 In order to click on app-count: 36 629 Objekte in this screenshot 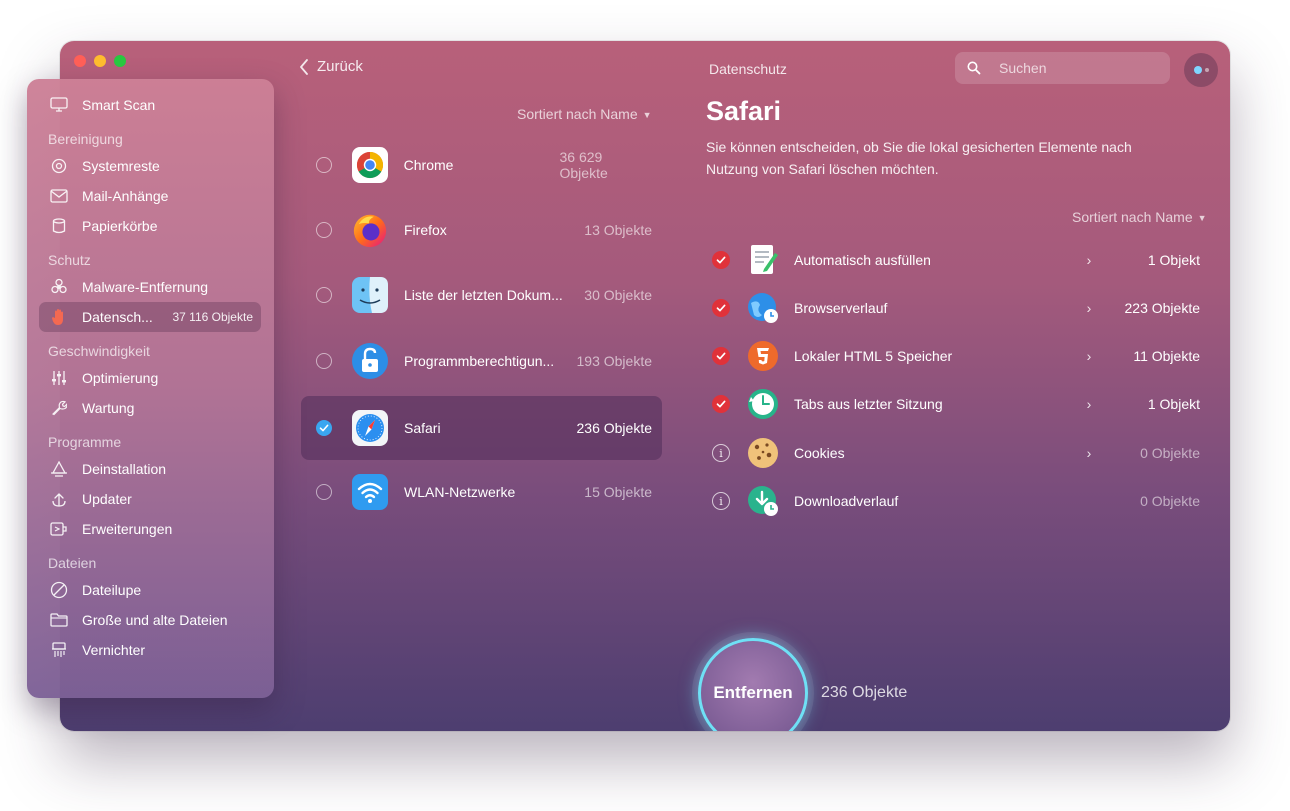, I will do `click(583, 165)`.